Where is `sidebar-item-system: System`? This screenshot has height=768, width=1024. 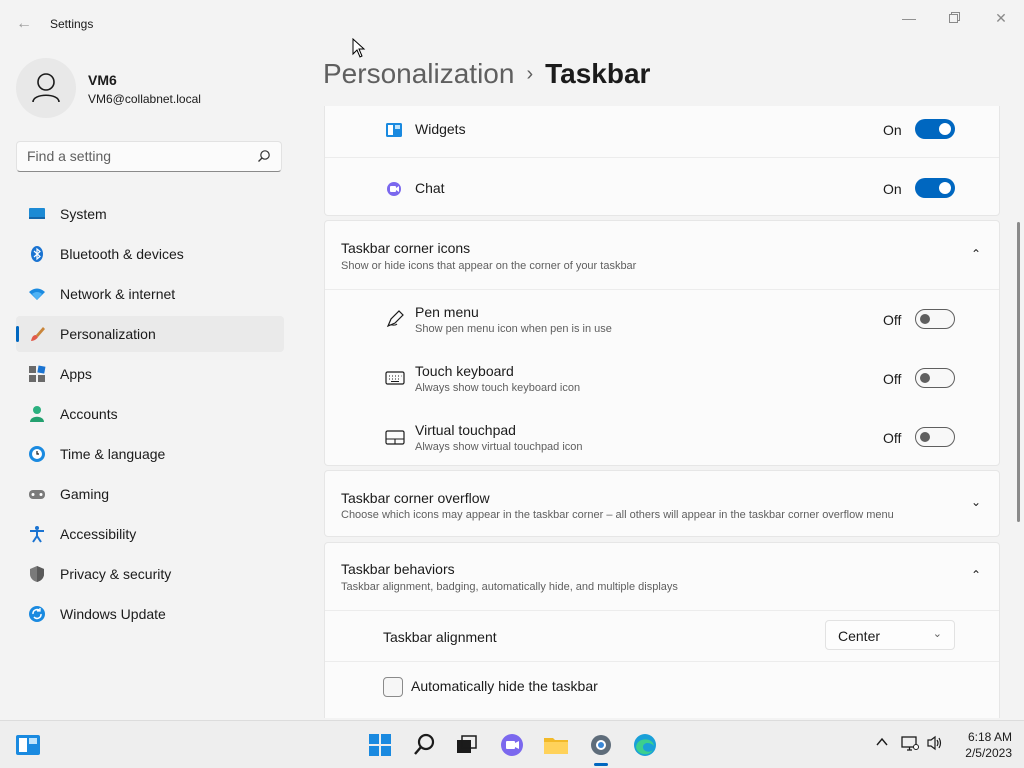 sidebar-item-system: System is located at coordinates (150, 214).